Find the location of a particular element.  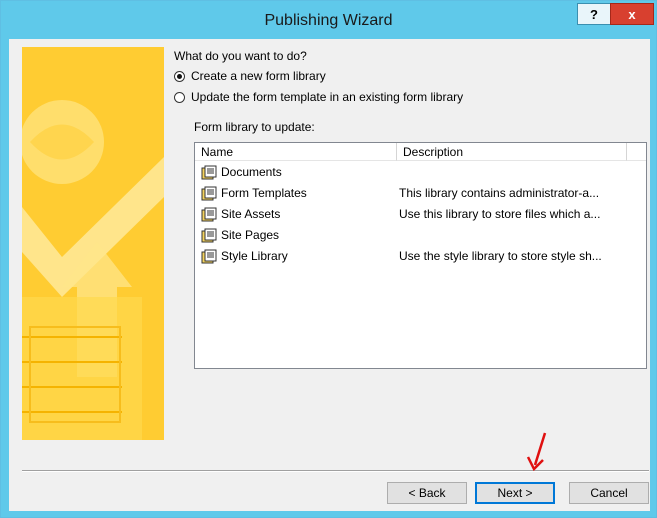

close-button: x is located at coordinates (632, 14).